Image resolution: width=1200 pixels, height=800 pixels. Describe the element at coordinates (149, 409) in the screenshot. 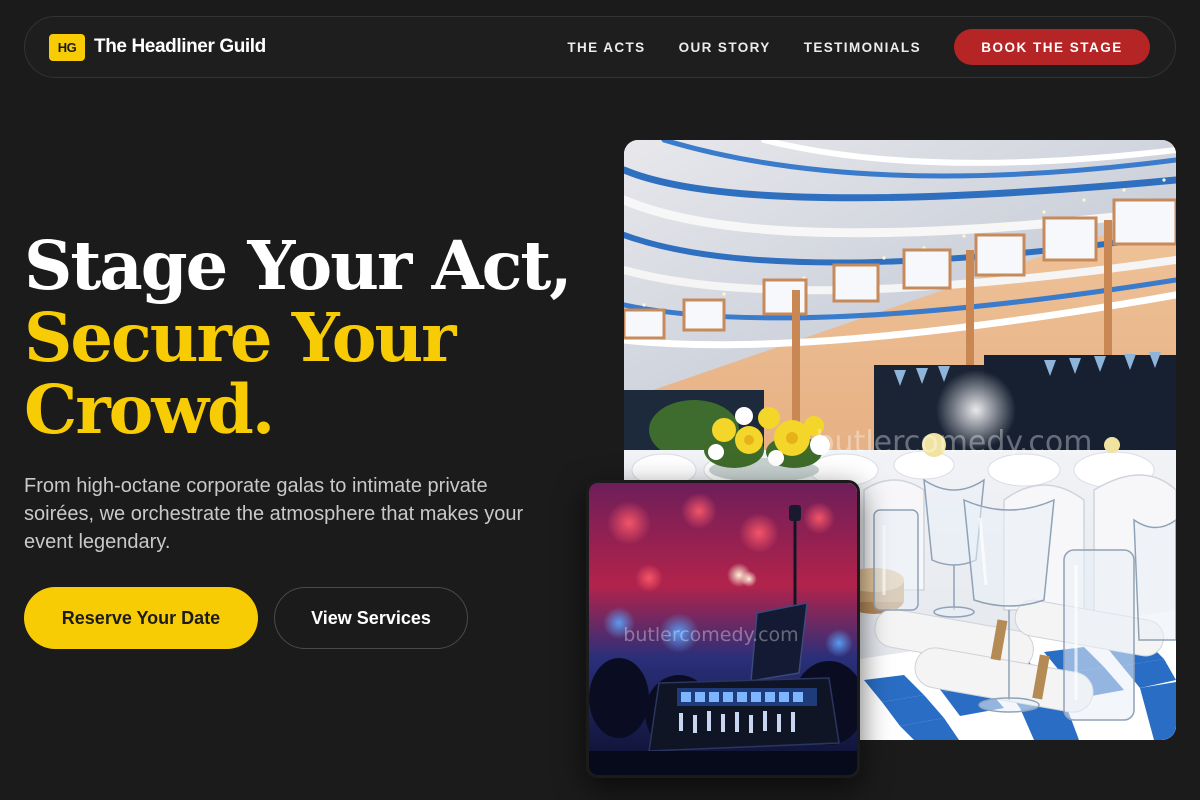

I see `headline-line-3: Crowd.` at that location.